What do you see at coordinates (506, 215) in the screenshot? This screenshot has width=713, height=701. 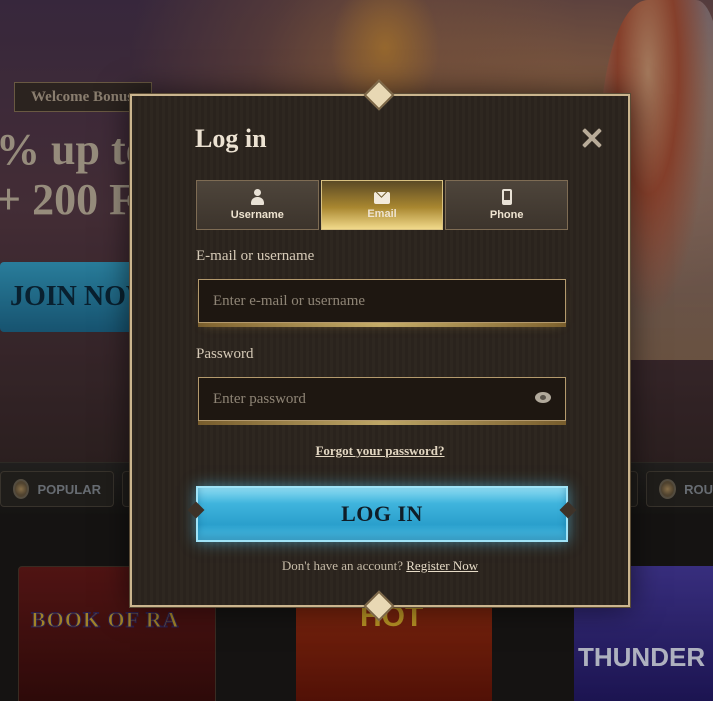 I see `tab-label: Phone` at bounding box center [506, 215].